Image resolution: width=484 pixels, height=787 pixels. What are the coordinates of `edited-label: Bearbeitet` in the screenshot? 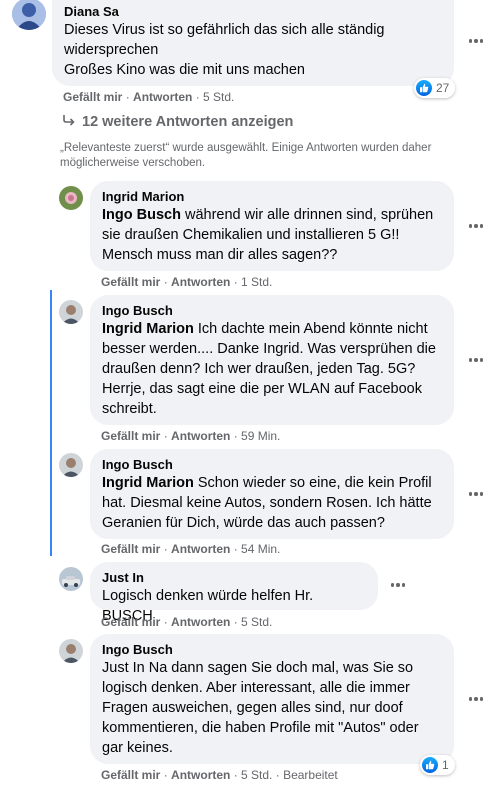 It's located at (310, 775).